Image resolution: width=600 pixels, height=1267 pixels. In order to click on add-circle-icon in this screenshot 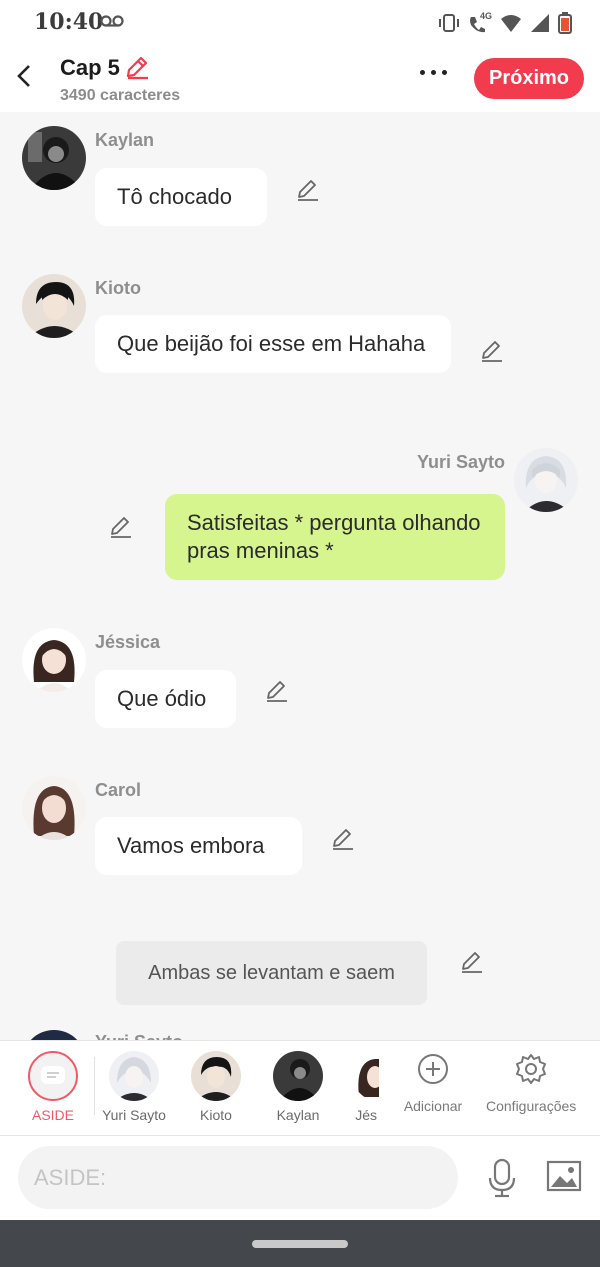, I will do `click(433, 1069)`.